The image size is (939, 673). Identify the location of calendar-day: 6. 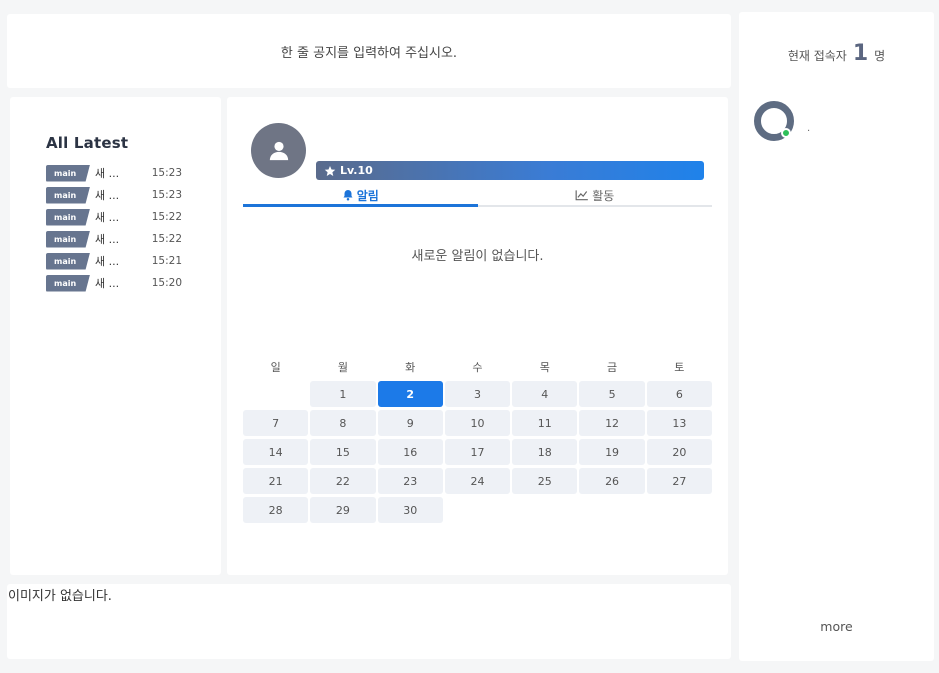
(679, 394).